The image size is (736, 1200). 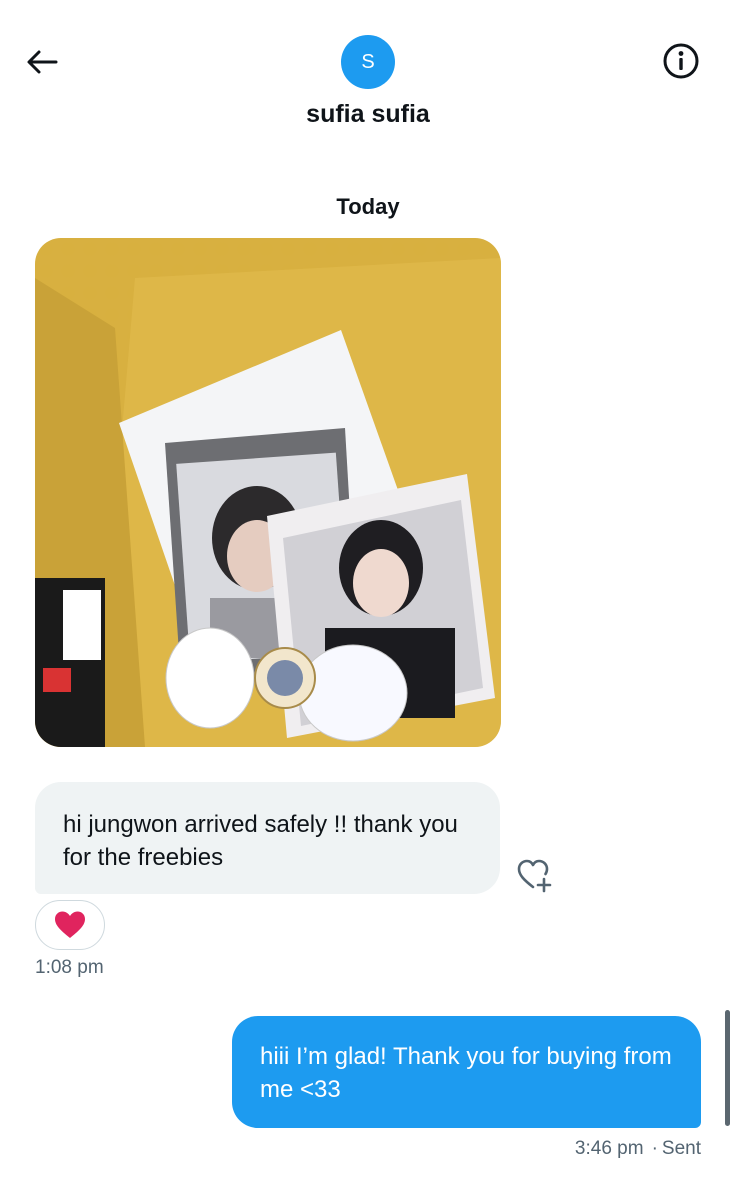 I want to click on date-separator: Today, so click(x=368, y=206).